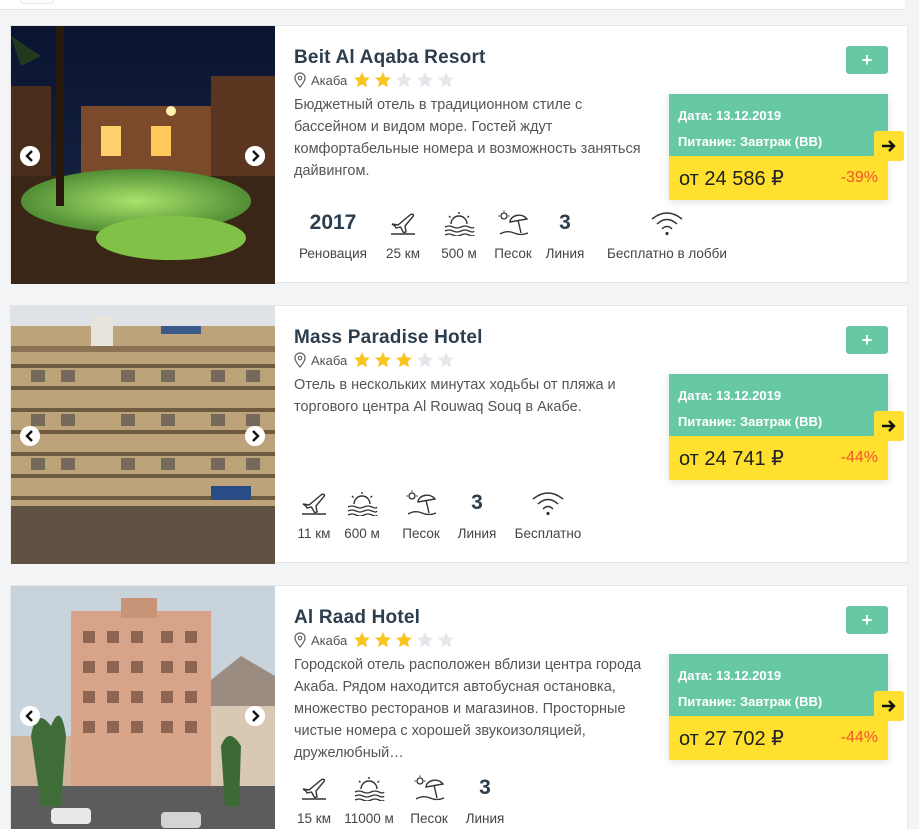  Describe the element at coordinates (357, 618) in the screenshot. I see `hotel-name: Al Raad Hotel` at that location.